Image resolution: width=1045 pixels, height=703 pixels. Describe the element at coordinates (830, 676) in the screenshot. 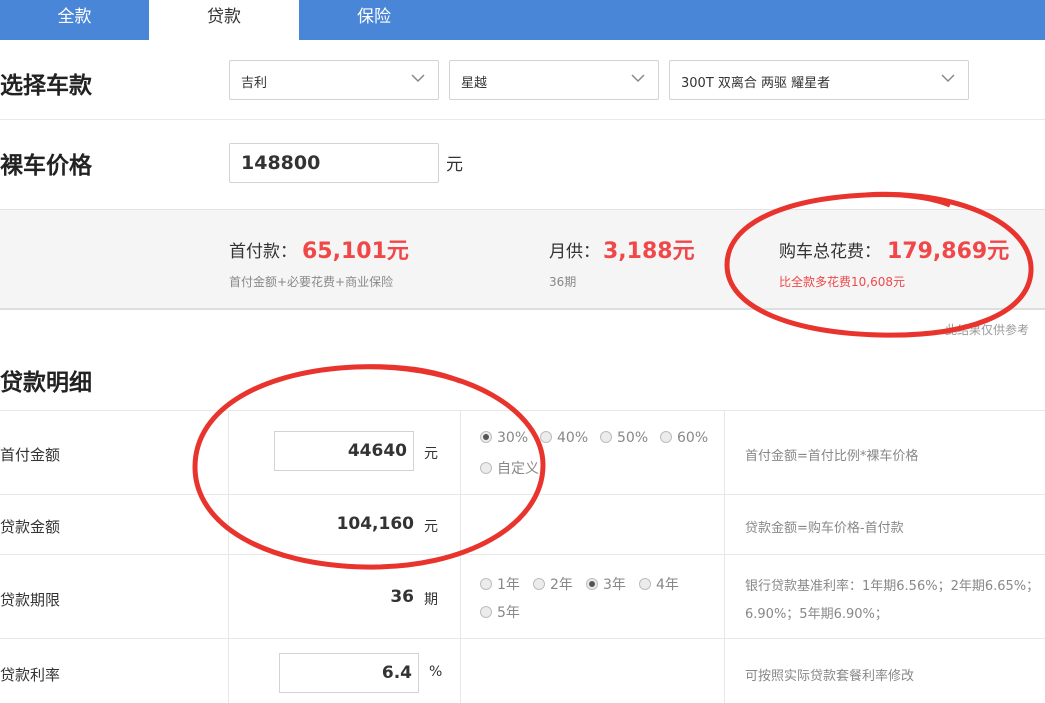

I see `loan-rate-hint: 可按照实际贷款套餐利率修改` at that location.